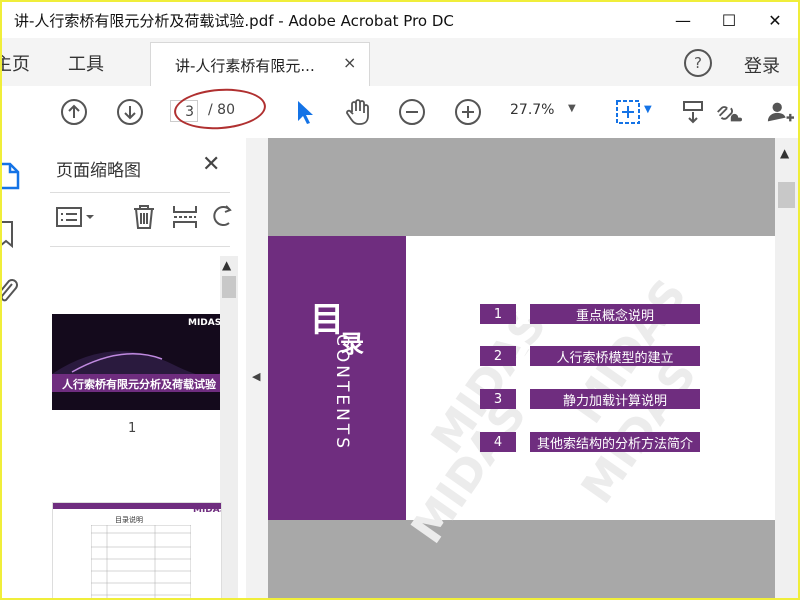 The image size is (800, 600). What do you see at coordinates (358, 112) in the screenshot?
I see `hand-icon` at bounding box center [358, 112].